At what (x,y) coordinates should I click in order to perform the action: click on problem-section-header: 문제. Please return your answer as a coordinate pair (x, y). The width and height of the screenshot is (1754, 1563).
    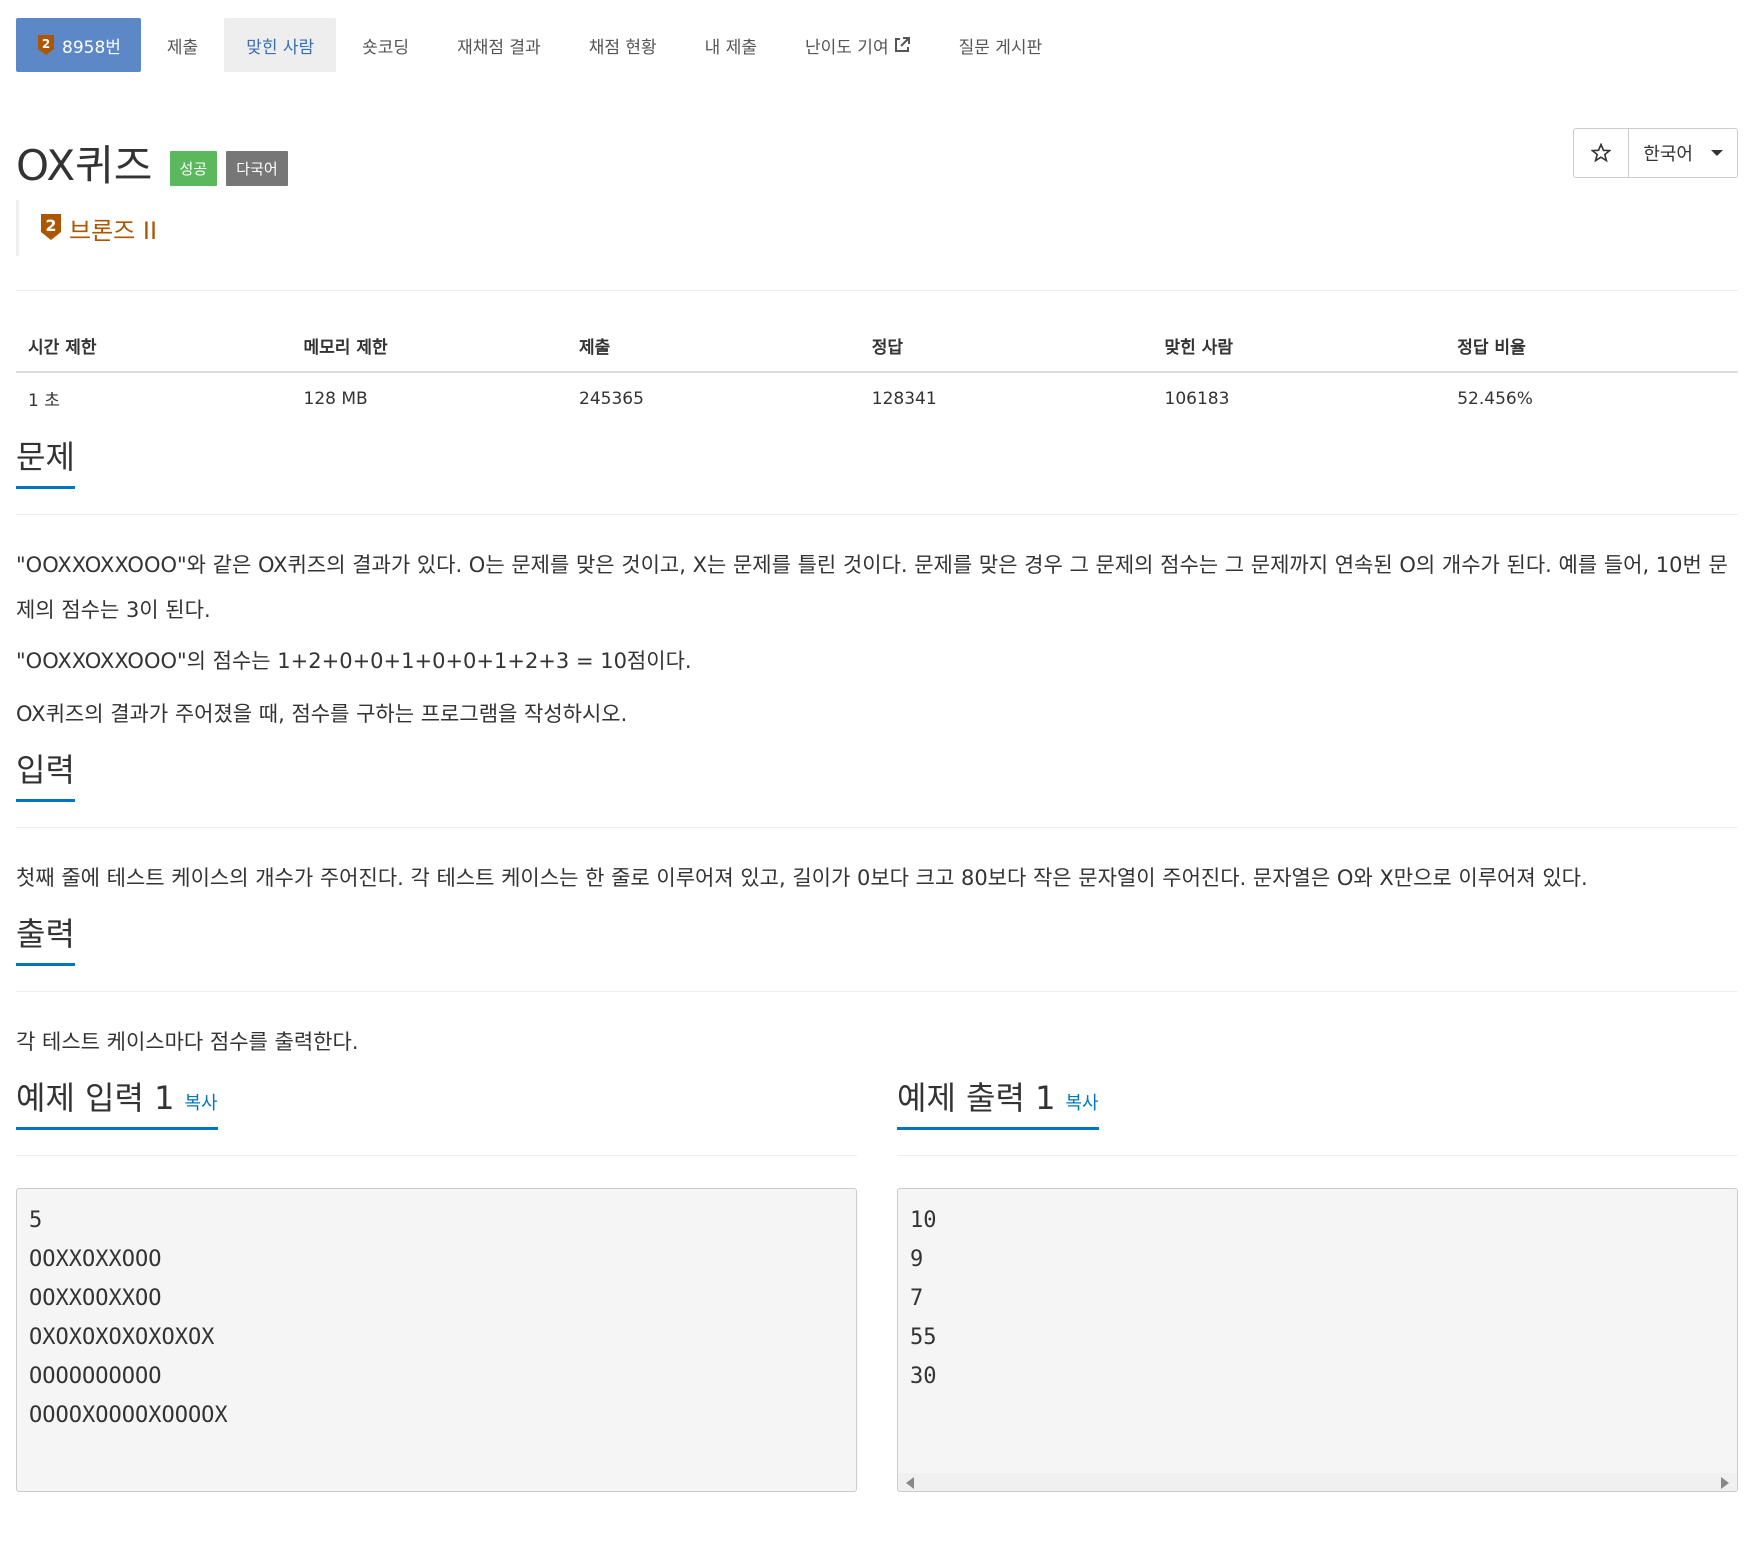
    Looking at the image, I should click on (877, 476).